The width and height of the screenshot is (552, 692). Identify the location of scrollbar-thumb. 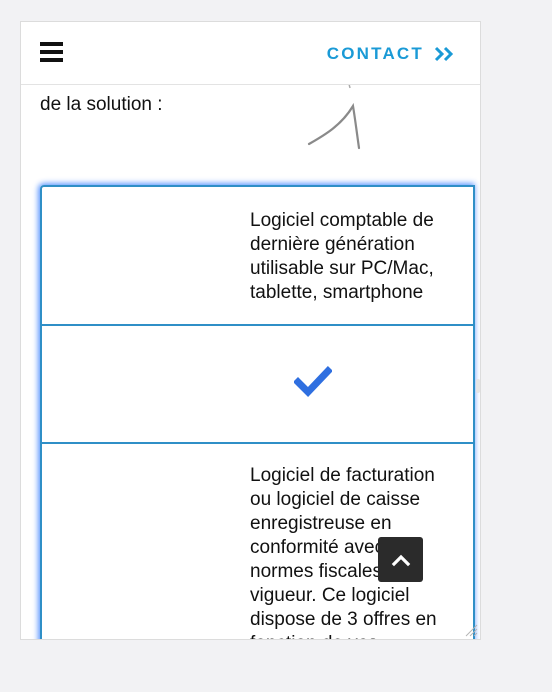
(478, 386).